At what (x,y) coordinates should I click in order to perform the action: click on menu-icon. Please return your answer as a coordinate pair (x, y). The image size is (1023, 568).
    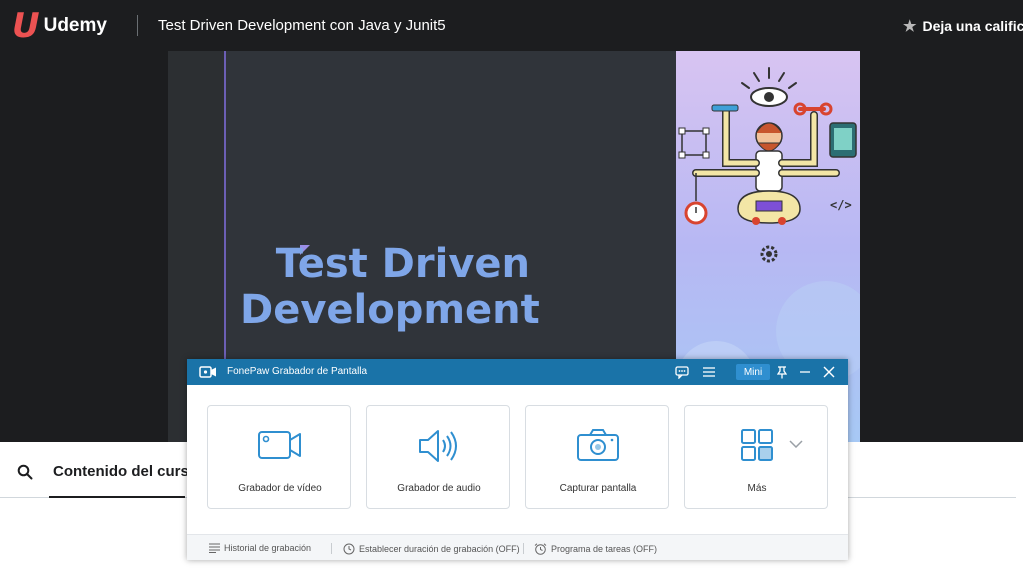
    Looking at the image, I should click on (709, 372).